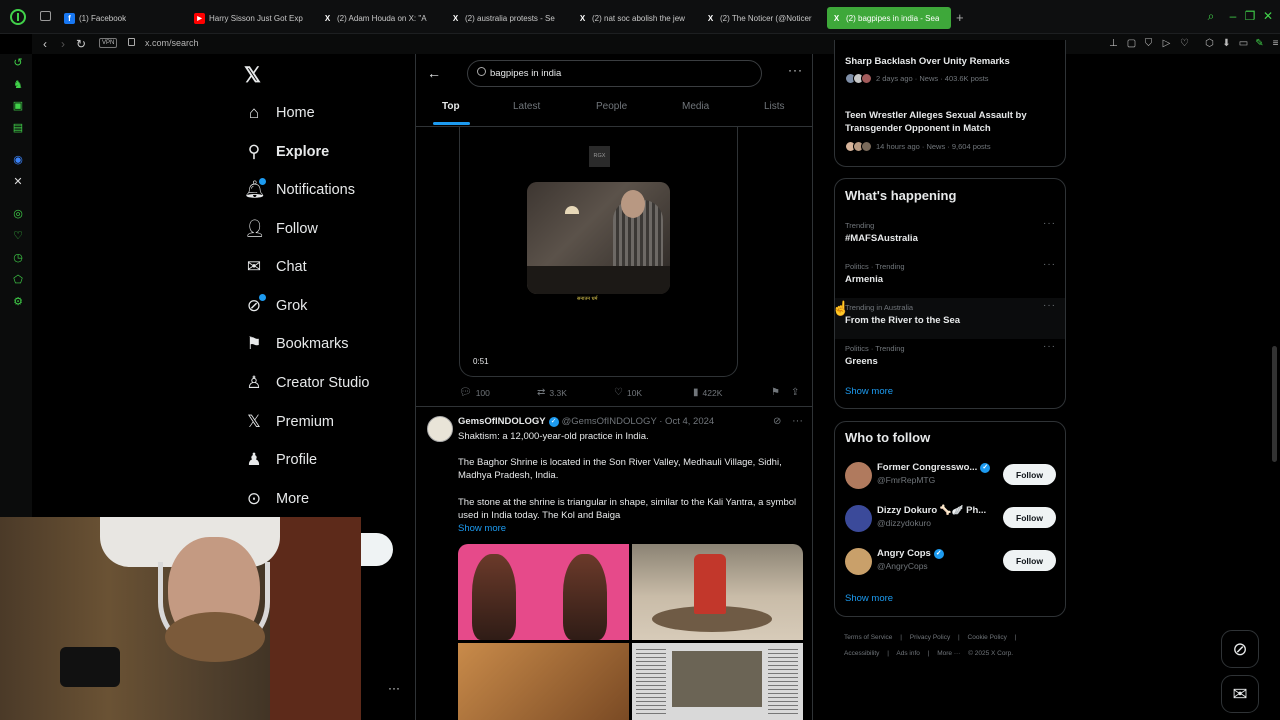 This screenshot has width=1280, height=720. What do you see at coordinates (987, 637) in the screenshot?
I see `footer-link: Cookie Policy` at bounding box center [987, 637].